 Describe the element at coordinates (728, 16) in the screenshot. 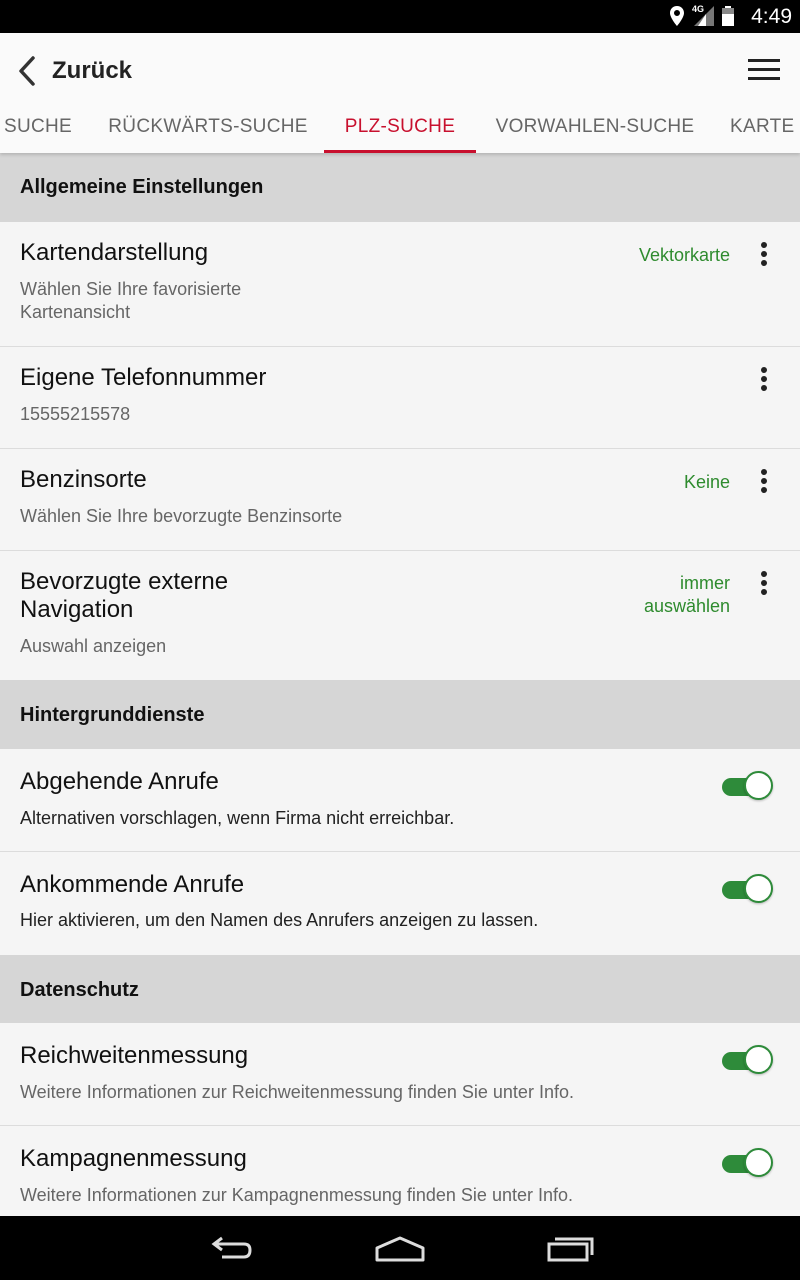

I see `battery-icon` at that location.